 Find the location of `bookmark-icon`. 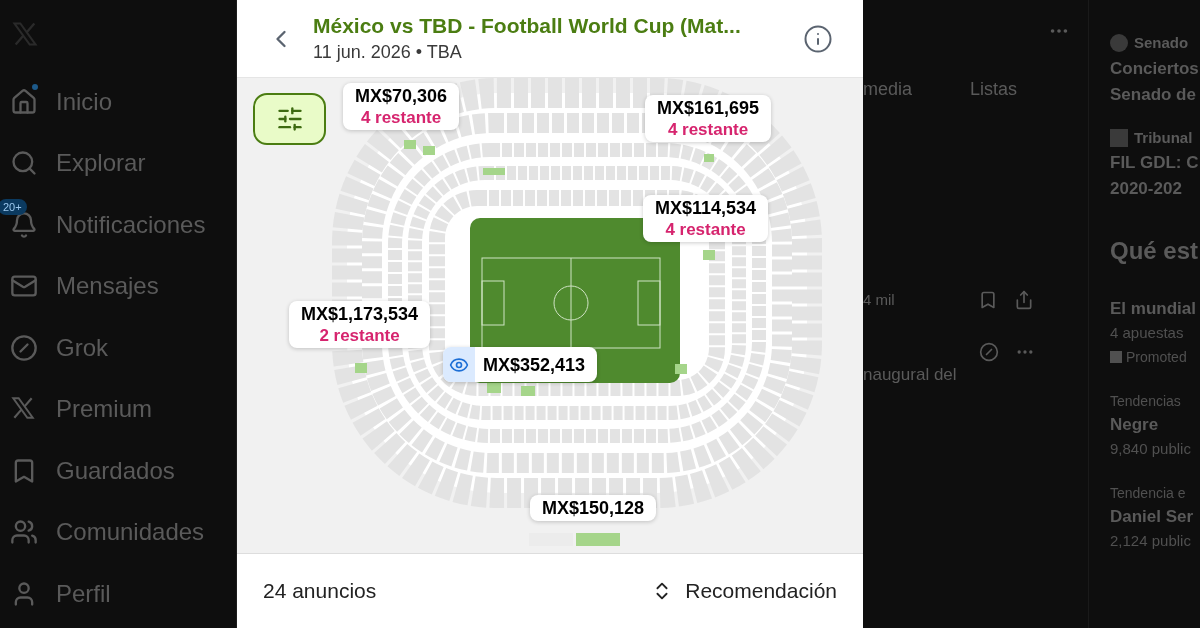

bookmark-icon is located at coordinates (988, 300).